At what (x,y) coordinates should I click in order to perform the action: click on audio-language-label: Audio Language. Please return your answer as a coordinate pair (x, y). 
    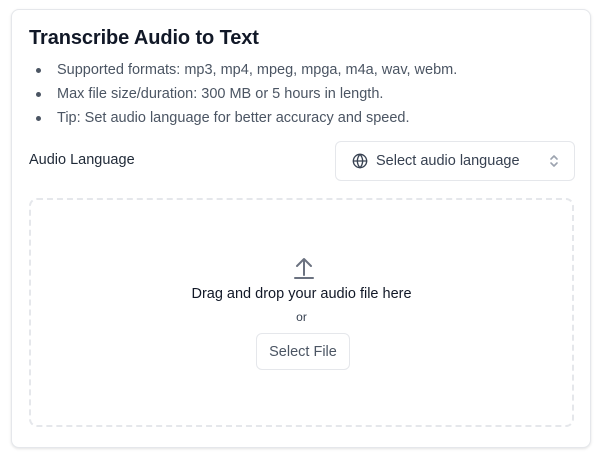
    Looking at the image, I should click on (82, 160).